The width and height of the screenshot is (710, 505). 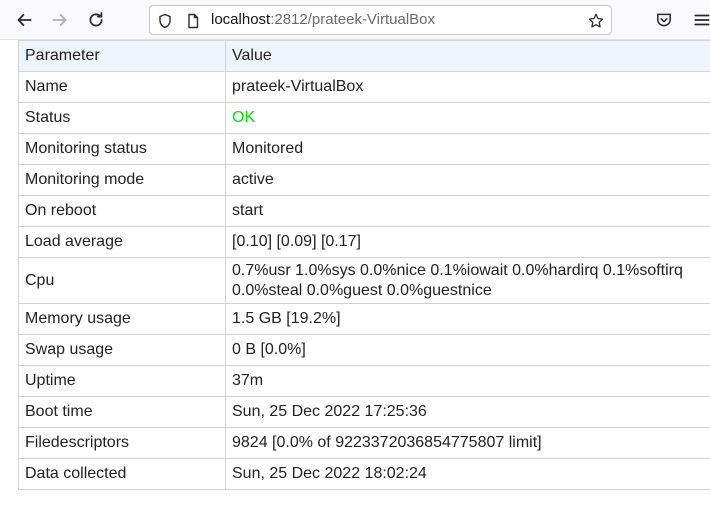 What do you see at coordinates (122, 242) in the screenshot?
I see `param-cell: Load average` at bounding box center [122, 242].